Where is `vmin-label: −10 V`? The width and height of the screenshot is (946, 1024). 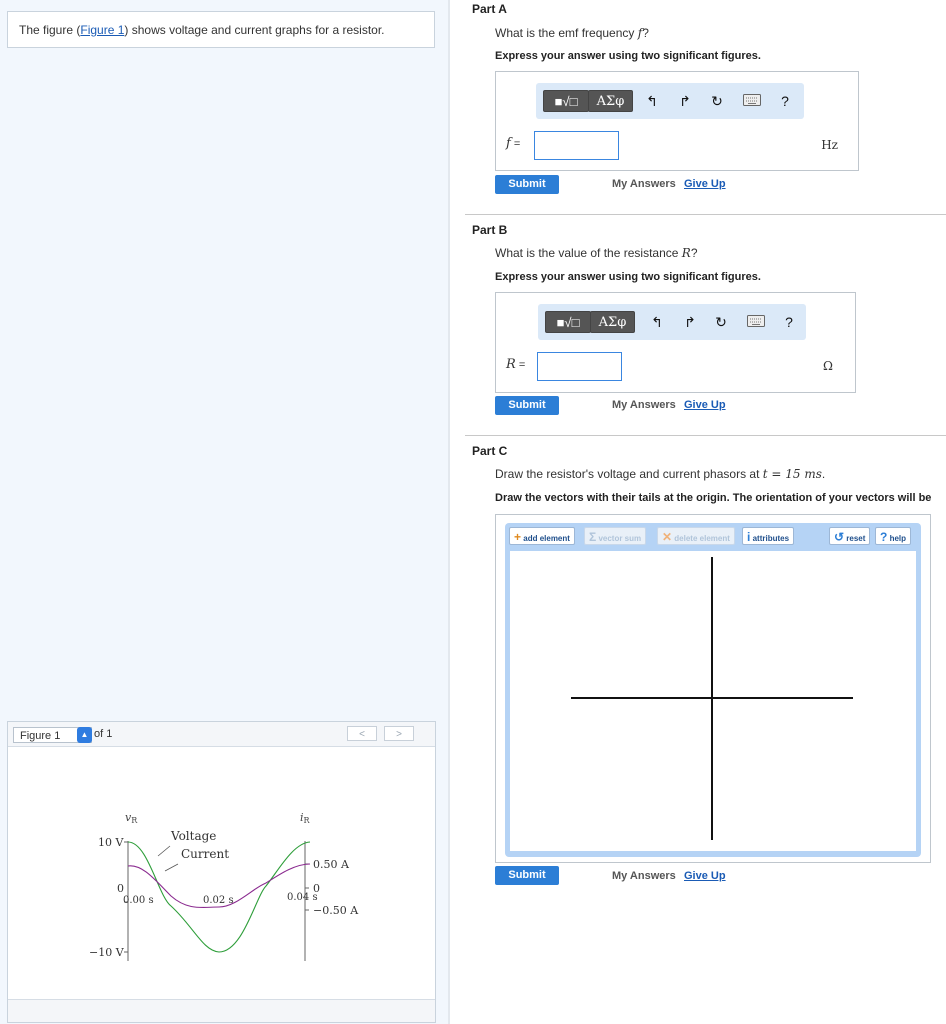
vmin-label: −10 V is located at coordinates (107, 952).